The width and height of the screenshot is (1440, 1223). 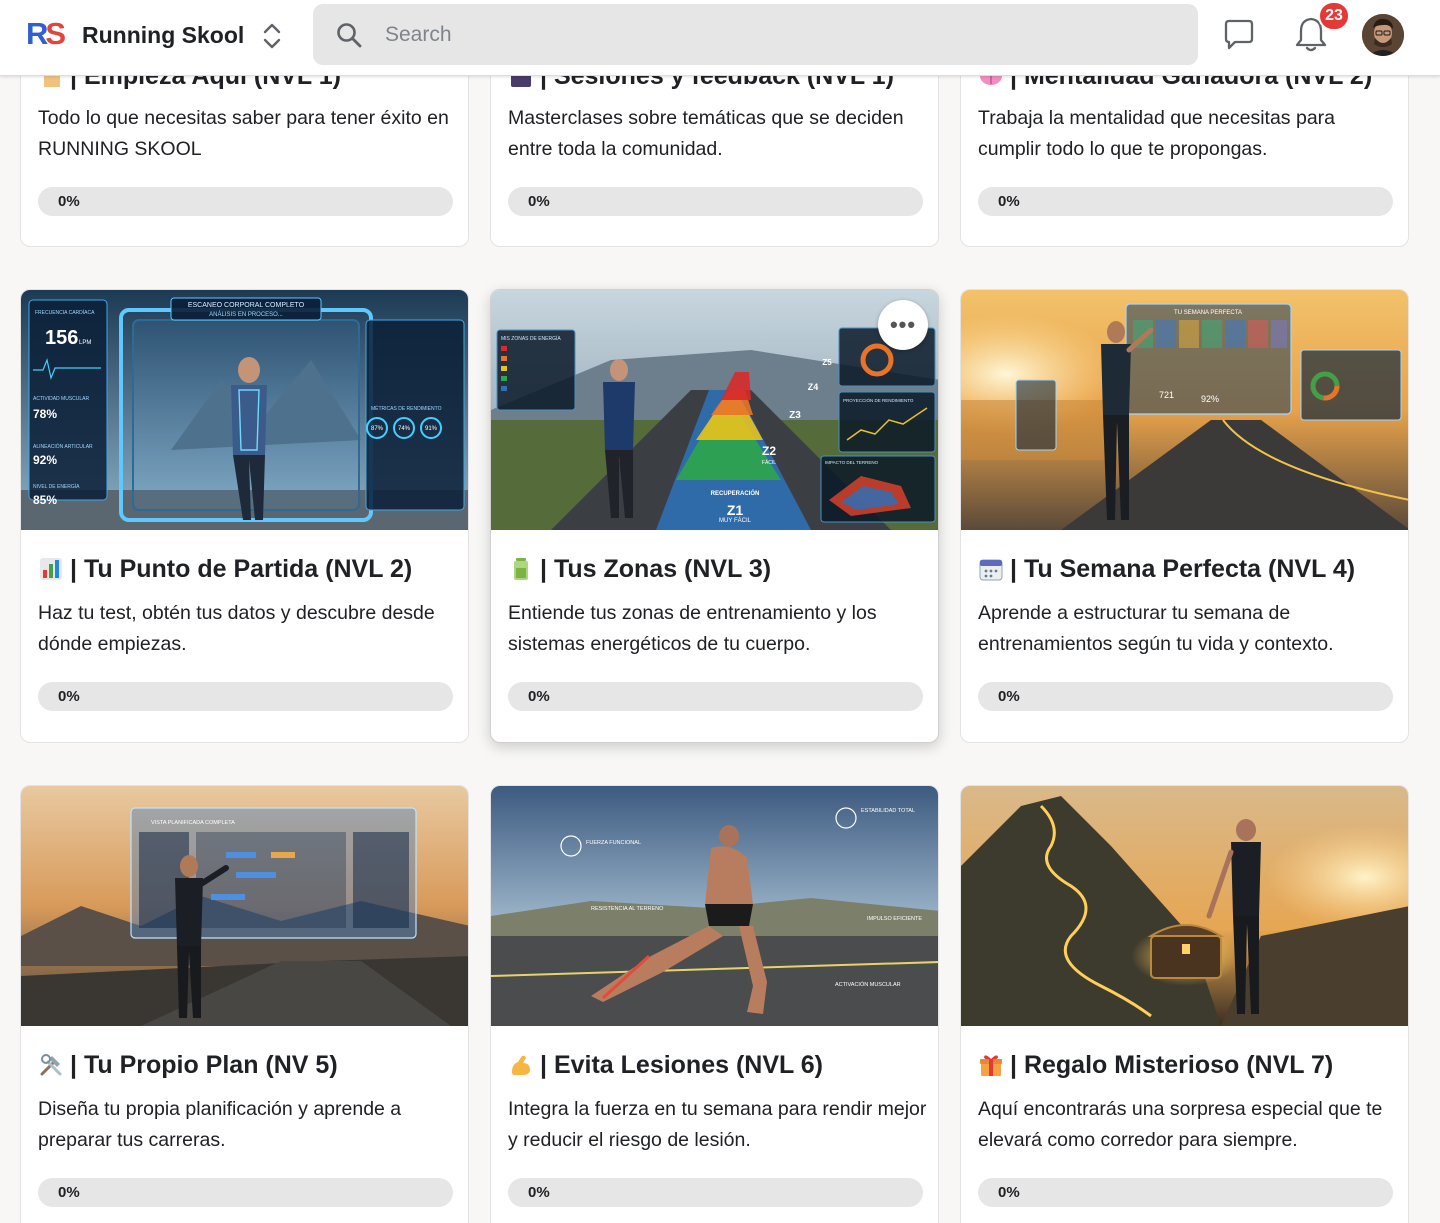 I want to click on battery-icon, so click(x=521, y=569).